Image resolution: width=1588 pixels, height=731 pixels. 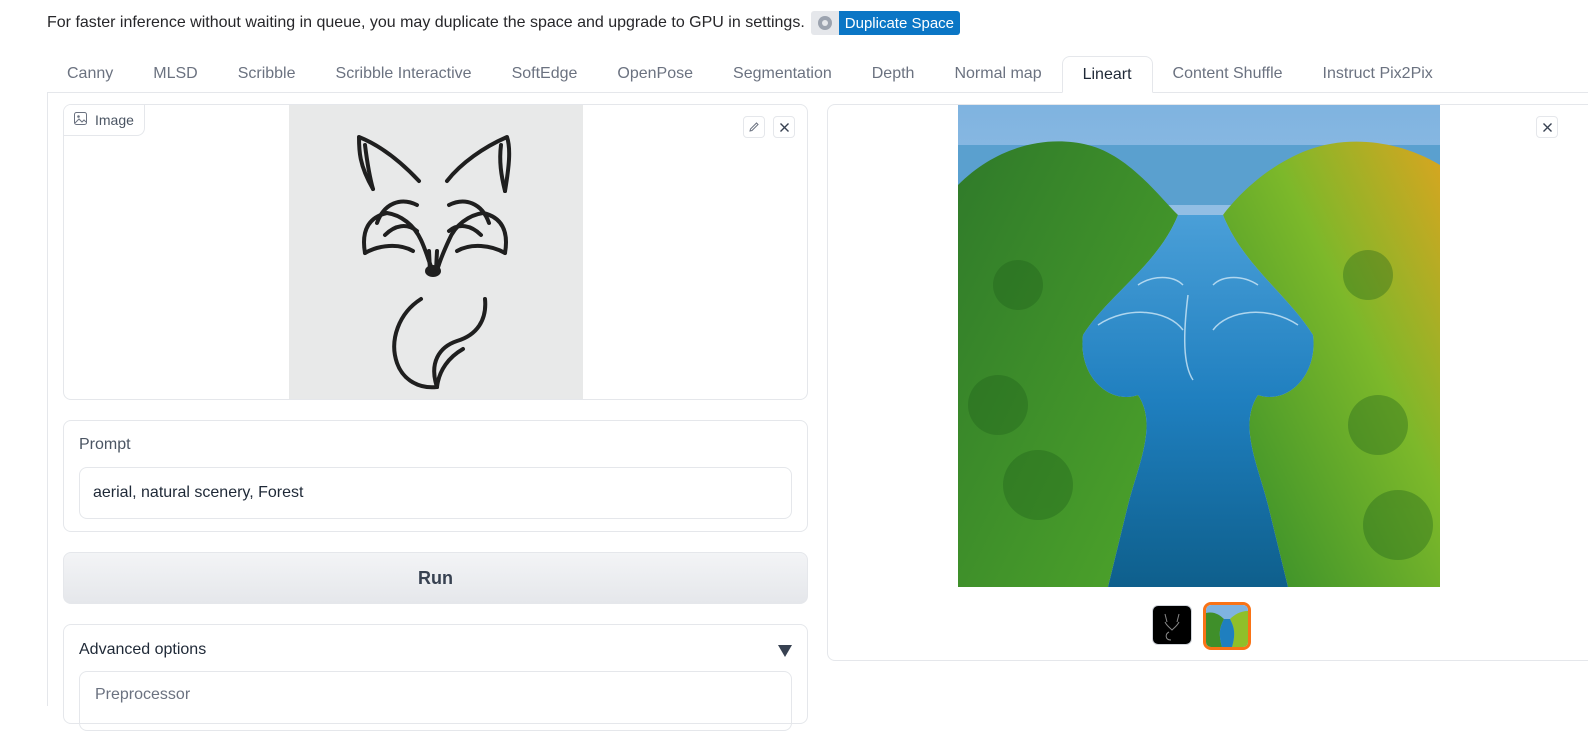 I want to click on preprocessor-field: Preprocessor, so click(x=435, y=701).